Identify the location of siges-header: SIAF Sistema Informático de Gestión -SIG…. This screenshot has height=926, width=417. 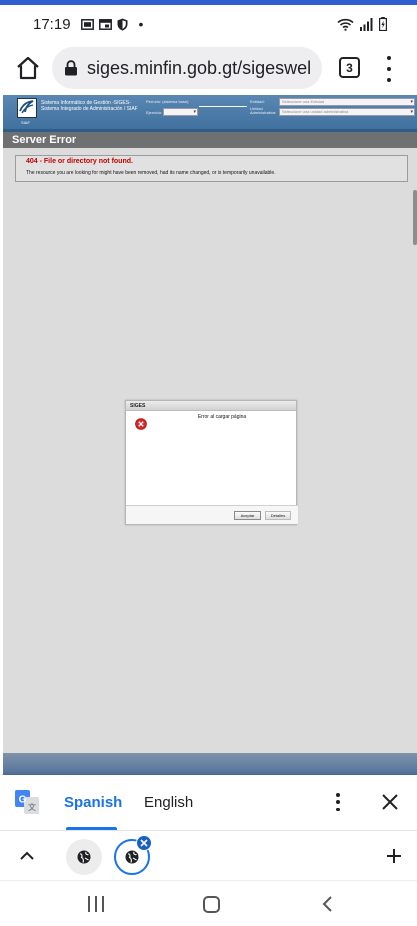
(210, 112).